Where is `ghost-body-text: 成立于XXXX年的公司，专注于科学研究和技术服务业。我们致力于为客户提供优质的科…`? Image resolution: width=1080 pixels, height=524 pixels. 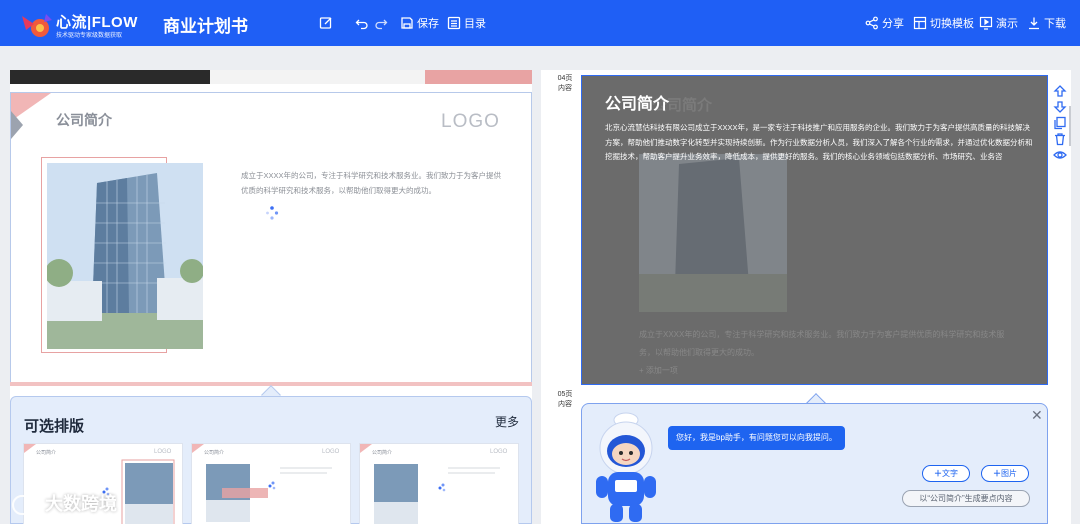 ghost-body-text: 成立于XXXX年的公司，专注于科学研究和技术服务业。我们致力于为客户提供优质的科… is located at coordinates (822, 343).